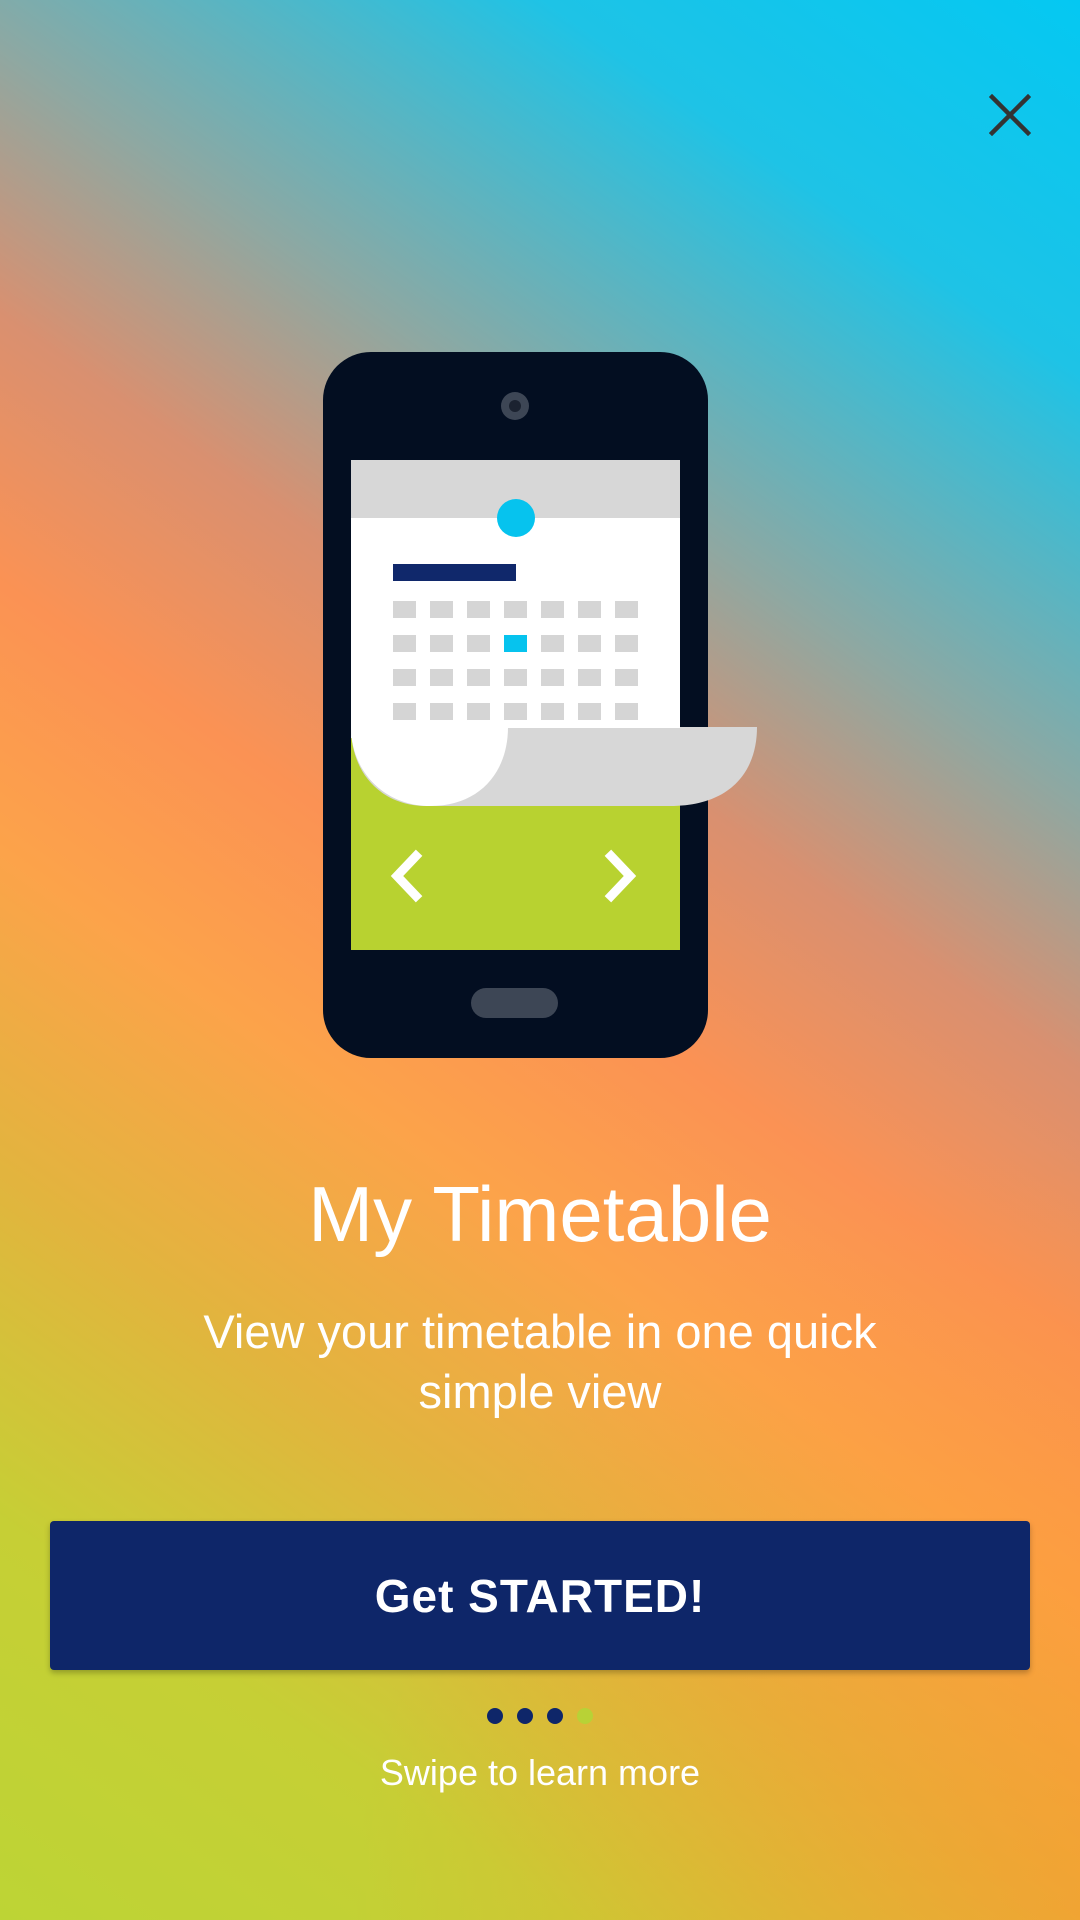  I want to click on phone-calendar-illustration, so click(540, 705).